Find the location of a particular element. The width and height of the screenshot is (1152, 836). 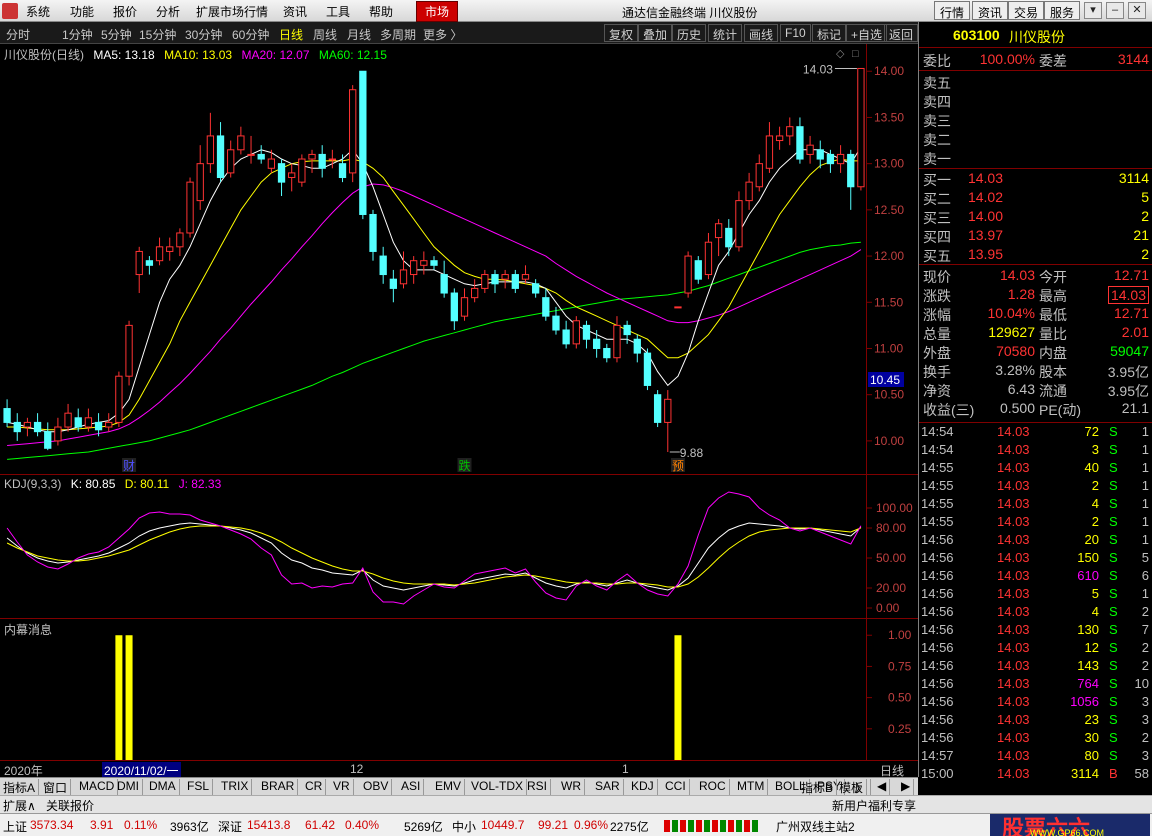

indicator-tab-right: ▶ is located at coordinates (906, 787).